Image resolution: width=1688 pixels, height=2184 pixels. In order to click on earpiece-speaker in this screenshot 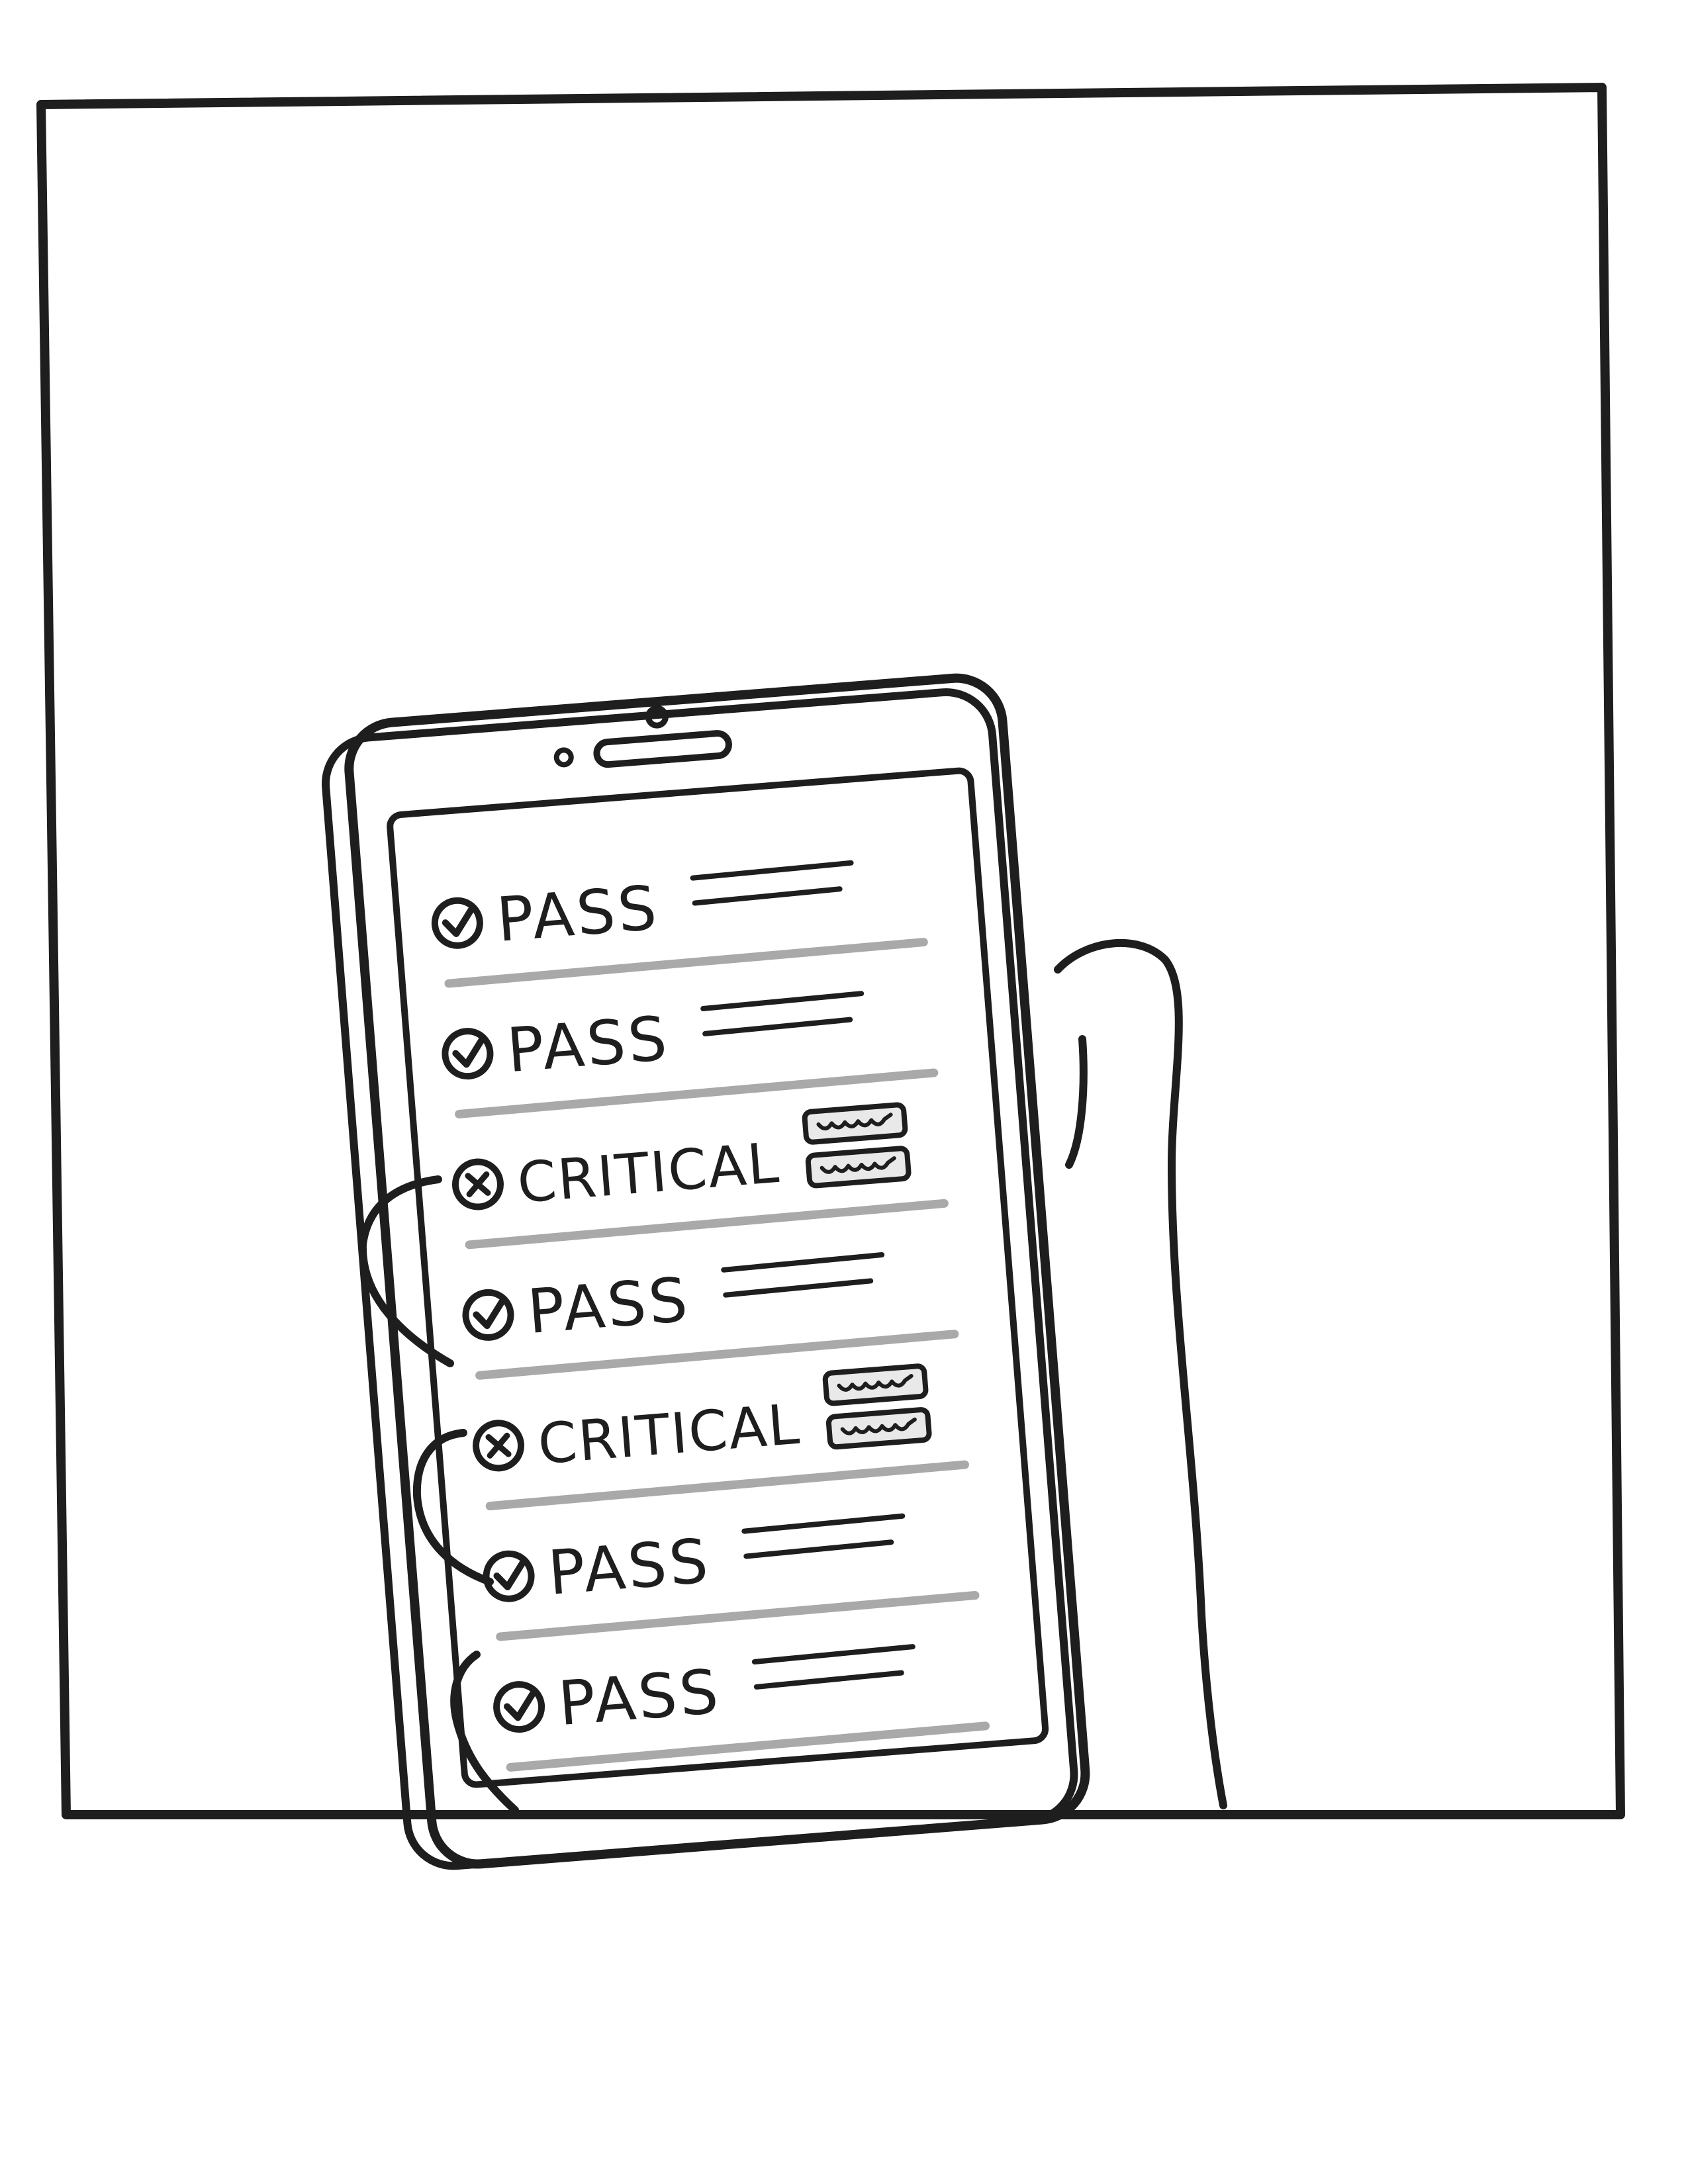, I will do `click(662, 749)`.